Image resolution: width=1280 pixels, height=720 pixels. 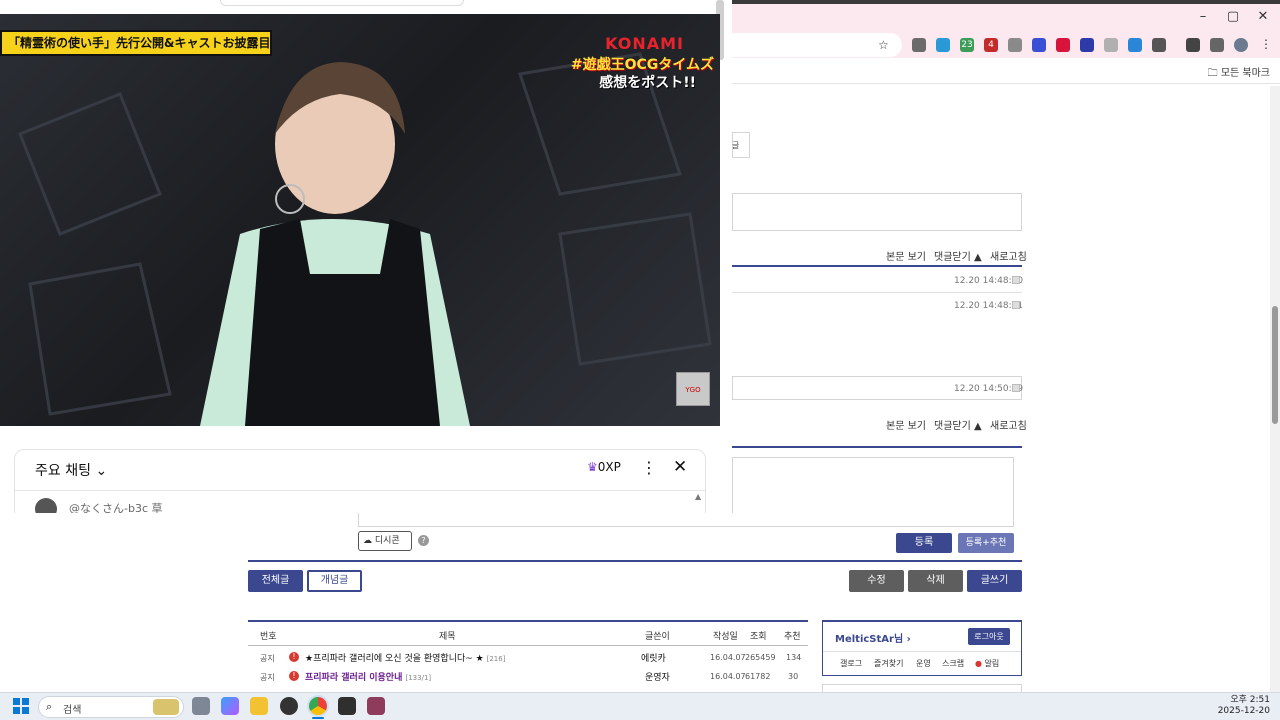 I want to click on copilot-icon, so click(x=230, y=706).